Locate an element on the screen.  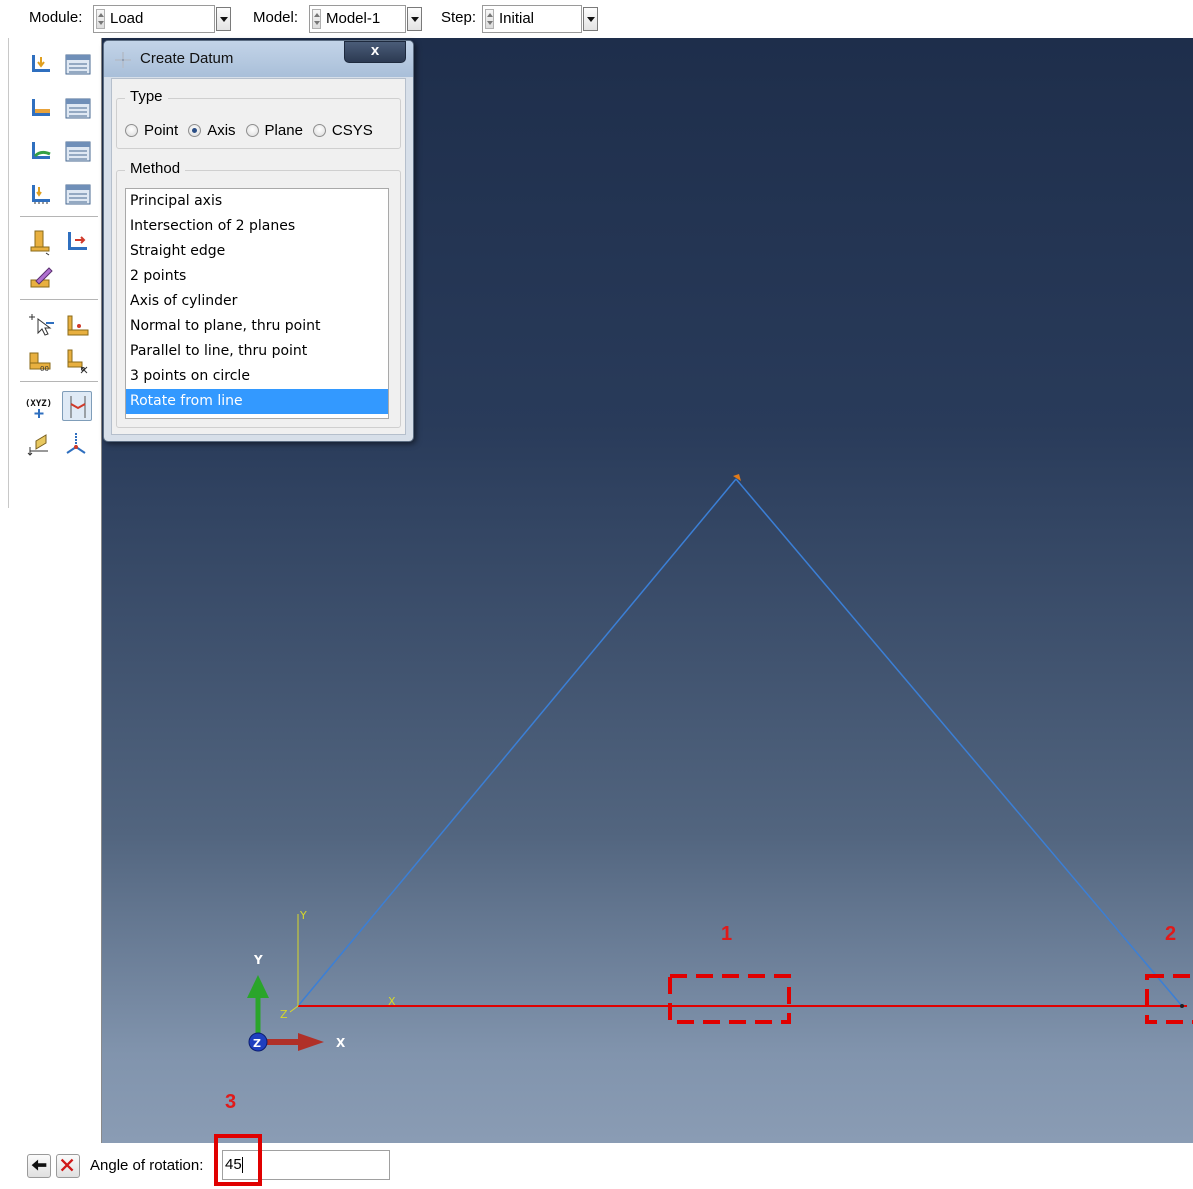
type-options: Point Axis Plane CSYS is located at coordinates (254, 130).